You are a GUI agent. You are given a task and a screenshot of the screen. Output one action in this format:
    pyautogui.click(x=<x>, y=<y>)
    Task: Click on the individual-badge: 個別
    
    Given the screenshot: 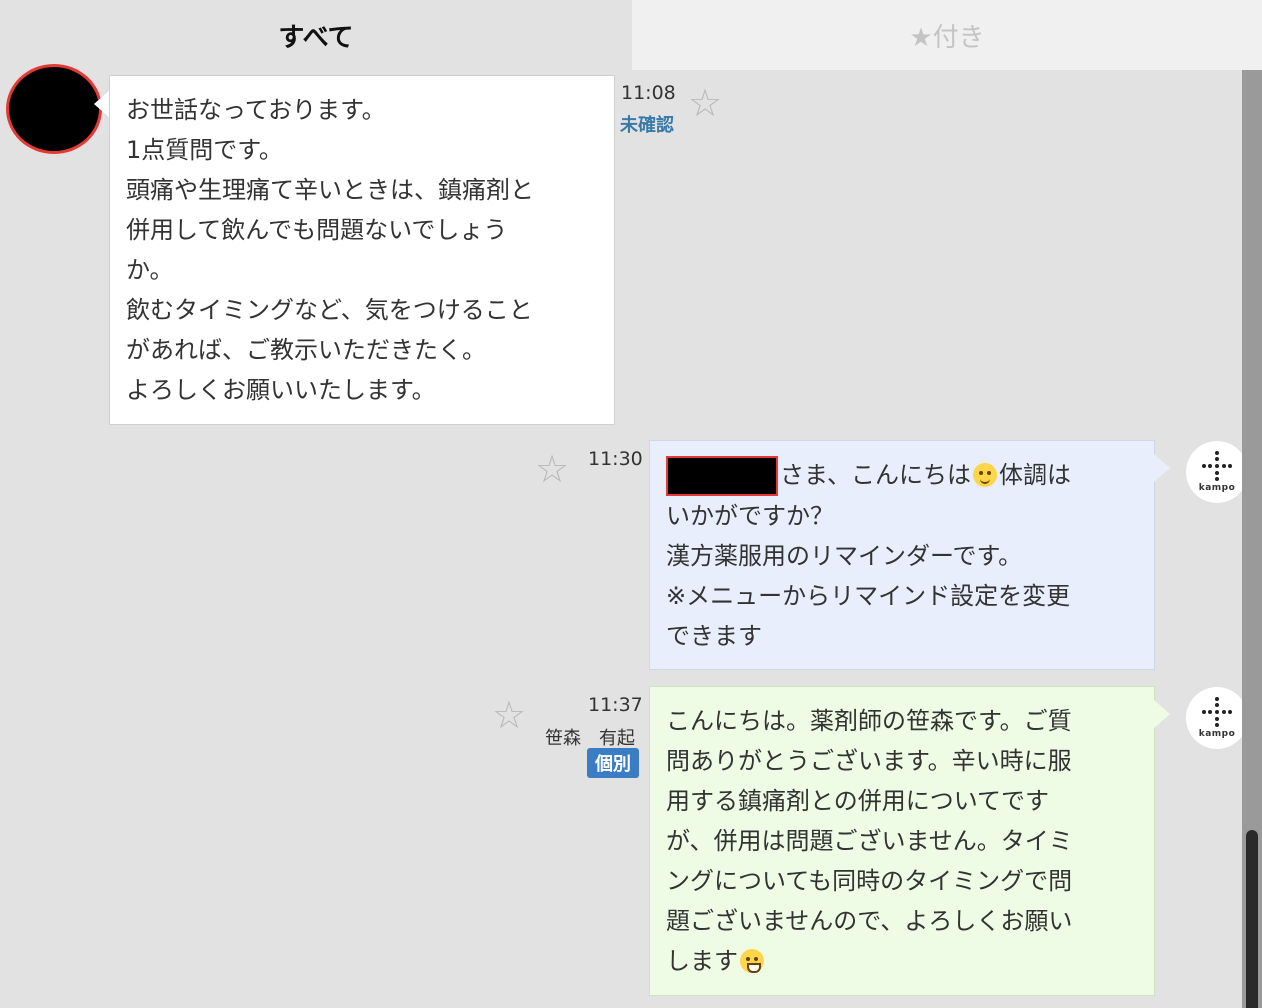 What is the action you would take?
    pyautogui.click(x=613, y=763)
    